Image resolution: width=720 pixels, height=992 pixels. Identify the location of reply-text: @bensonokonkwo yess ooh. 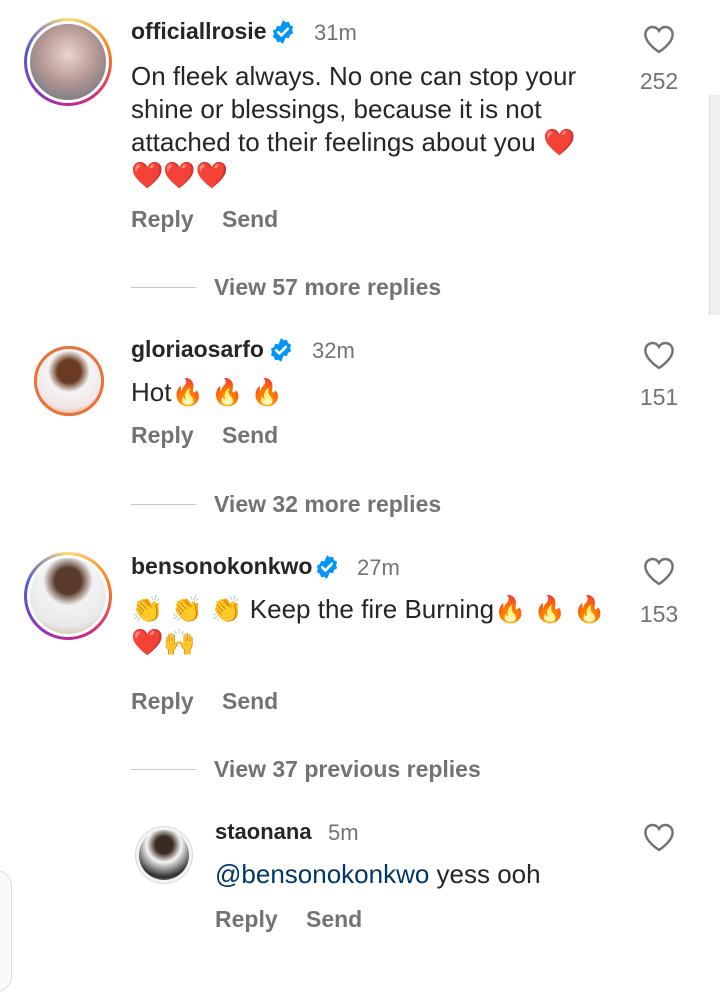
(378, 874).